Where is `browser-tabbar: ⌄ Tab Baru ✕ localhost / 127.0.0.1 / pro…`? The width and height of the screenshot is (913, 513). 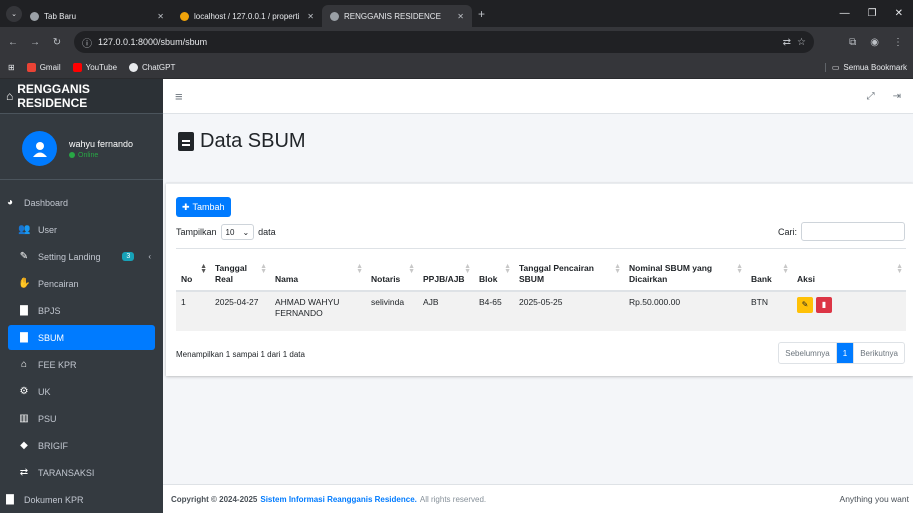
browser-tabbar: ⌄ Tab Baru ✕ localhost / 127.0.0.1 / pro… is located at coordinates (456, 13).